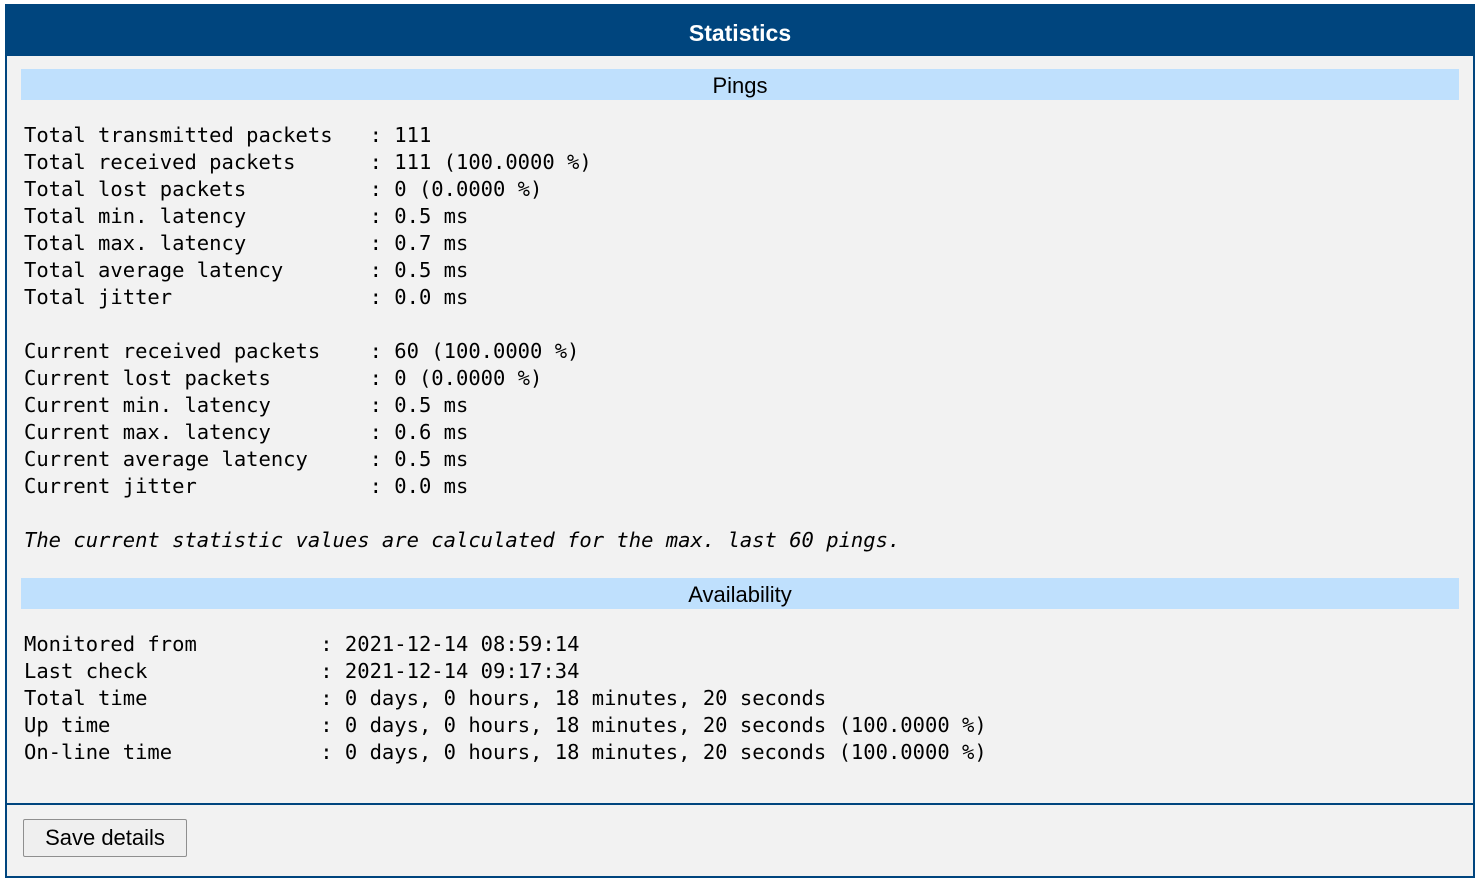  I want to click on stat-label: Up time, so click(172, 725).